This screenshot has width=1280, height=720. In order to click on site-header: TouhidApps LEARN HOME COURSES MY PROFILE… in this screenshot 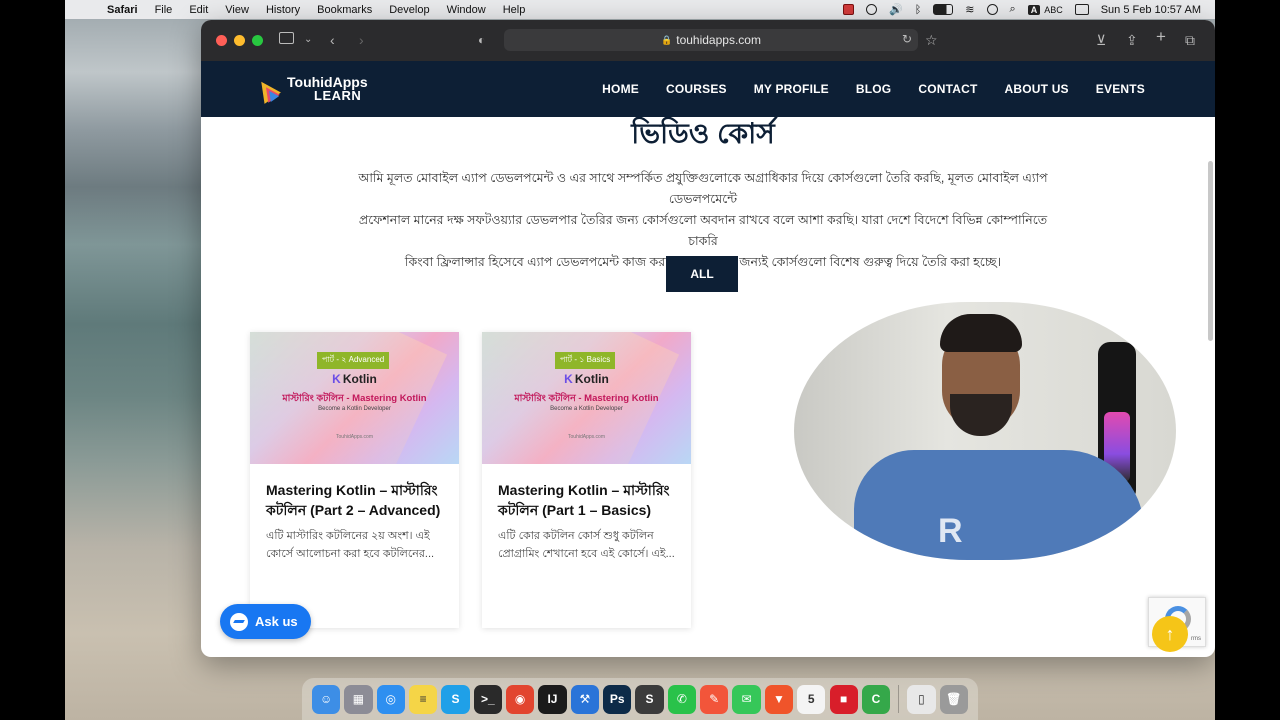, I will do `click(708, 89)`.